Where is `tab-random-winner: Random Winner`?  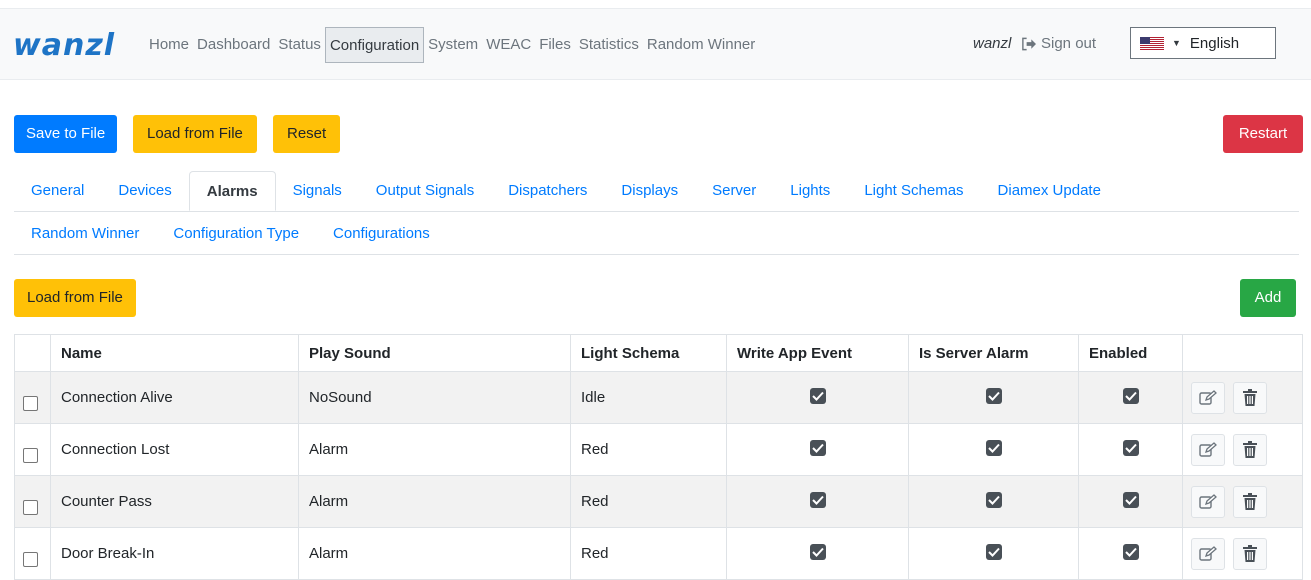
tab-random-winner: Random Winner is located at coordinates (85, 234).